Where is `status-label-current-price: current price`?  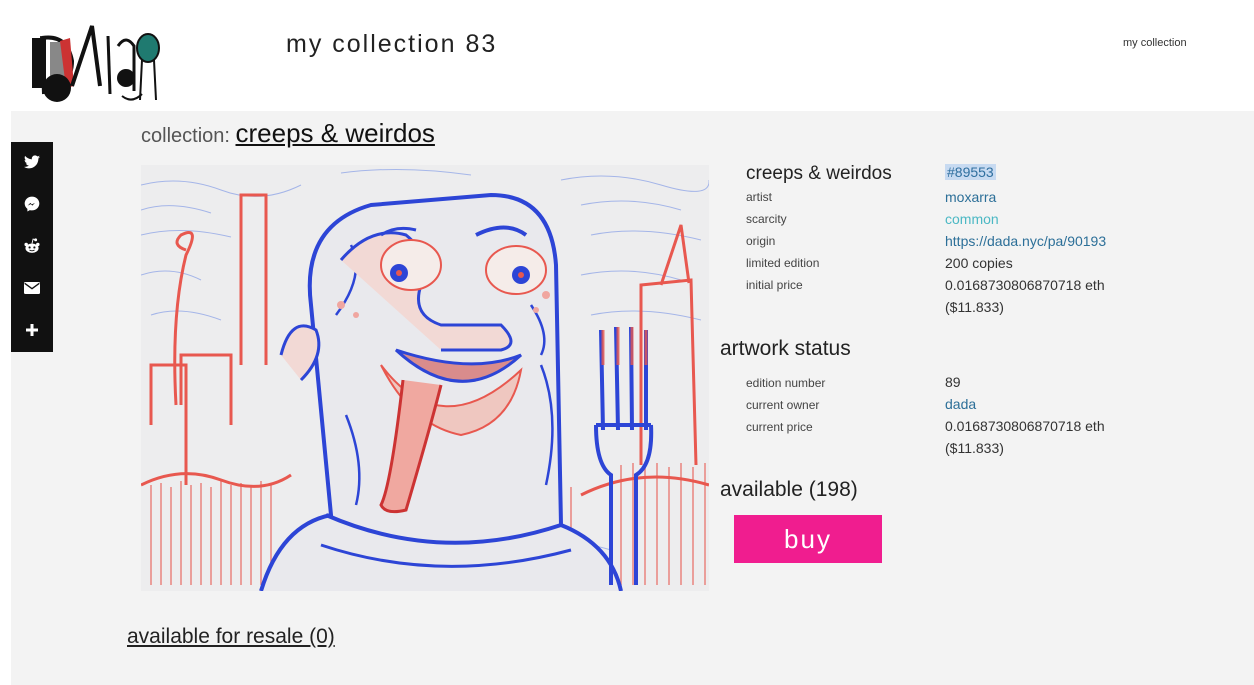 status-label-current-price: current price is located at coordinates (779, 427).